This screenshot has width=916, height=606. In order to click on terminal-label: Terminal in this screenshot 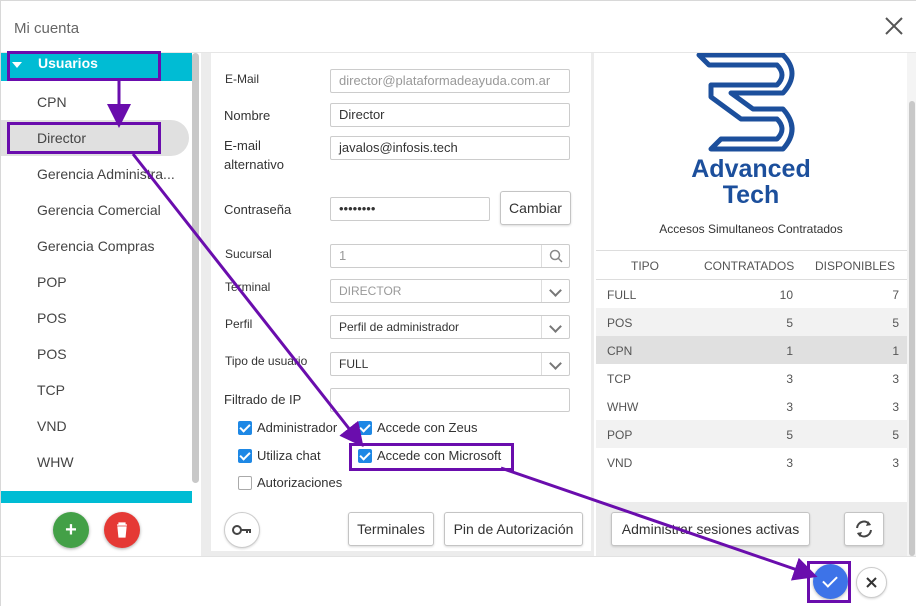, I will do `click(248, 287)`.